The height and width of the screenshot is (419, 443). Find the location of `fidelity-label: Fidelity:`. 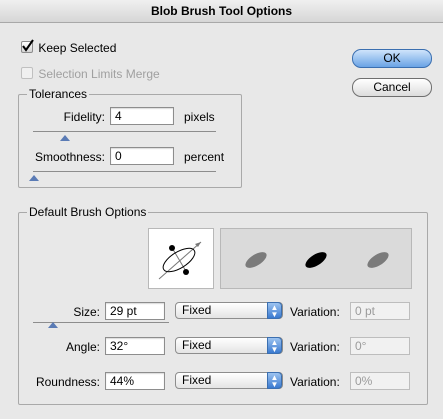

fidelity-label: Fidelity: is located at coordinates (84, 117).